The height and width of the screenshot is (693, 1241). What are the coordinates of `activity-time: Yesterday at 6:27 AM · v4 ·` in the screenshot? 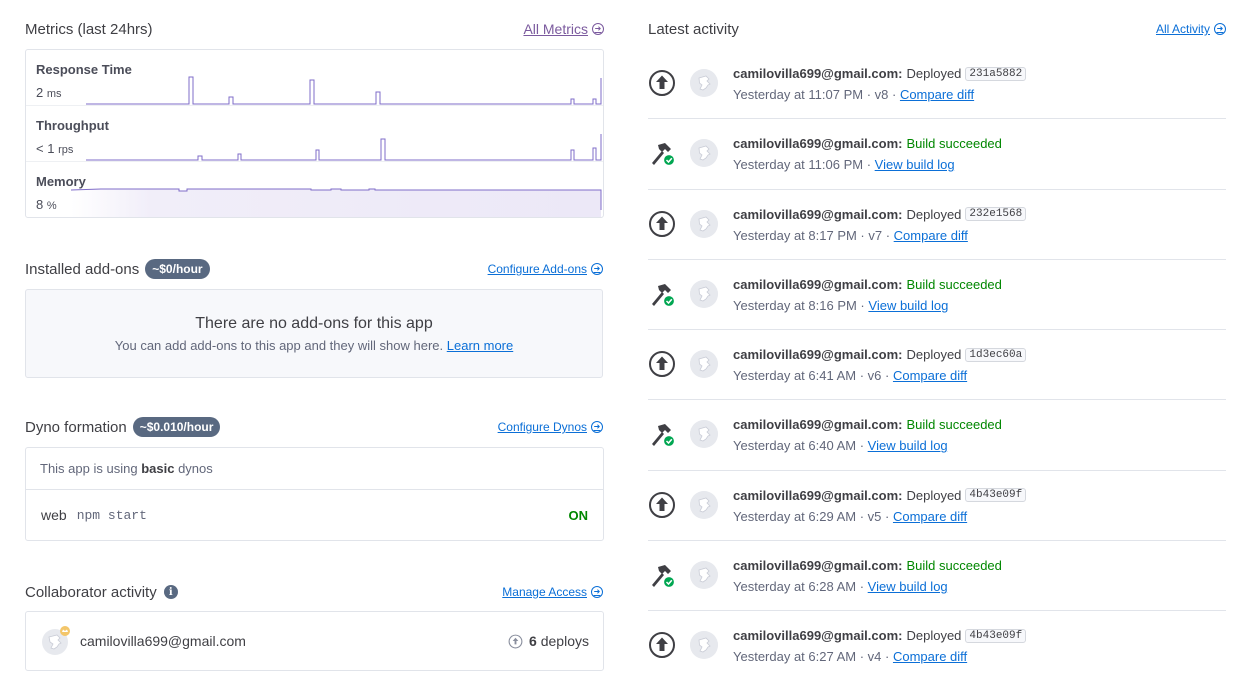 It's located at (811, 657).